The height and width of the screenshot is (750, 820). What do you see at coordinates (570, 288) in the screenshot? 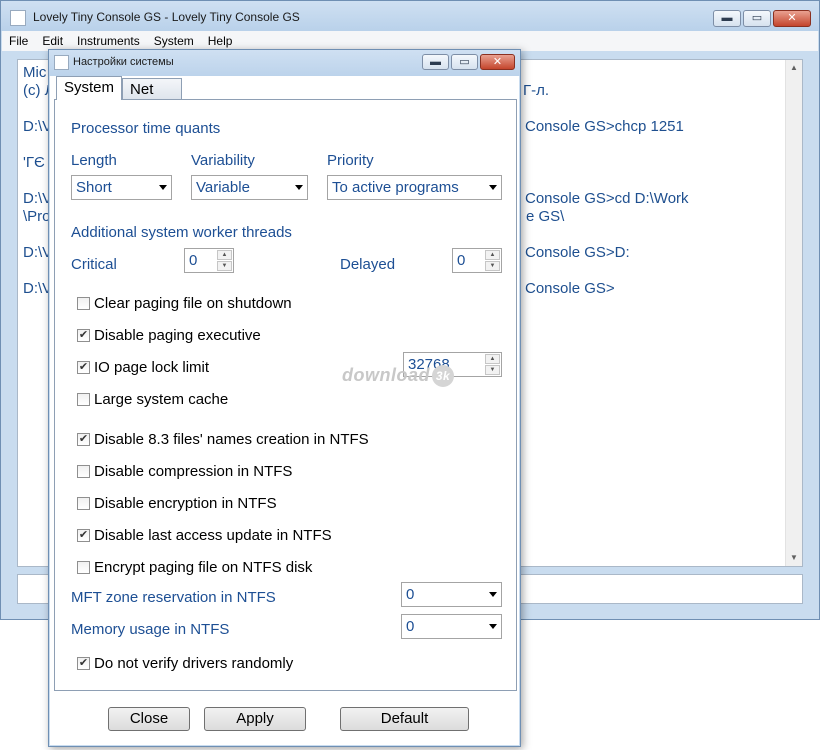
I see `console-line: Console GS>` at bounding box center [570, 288].